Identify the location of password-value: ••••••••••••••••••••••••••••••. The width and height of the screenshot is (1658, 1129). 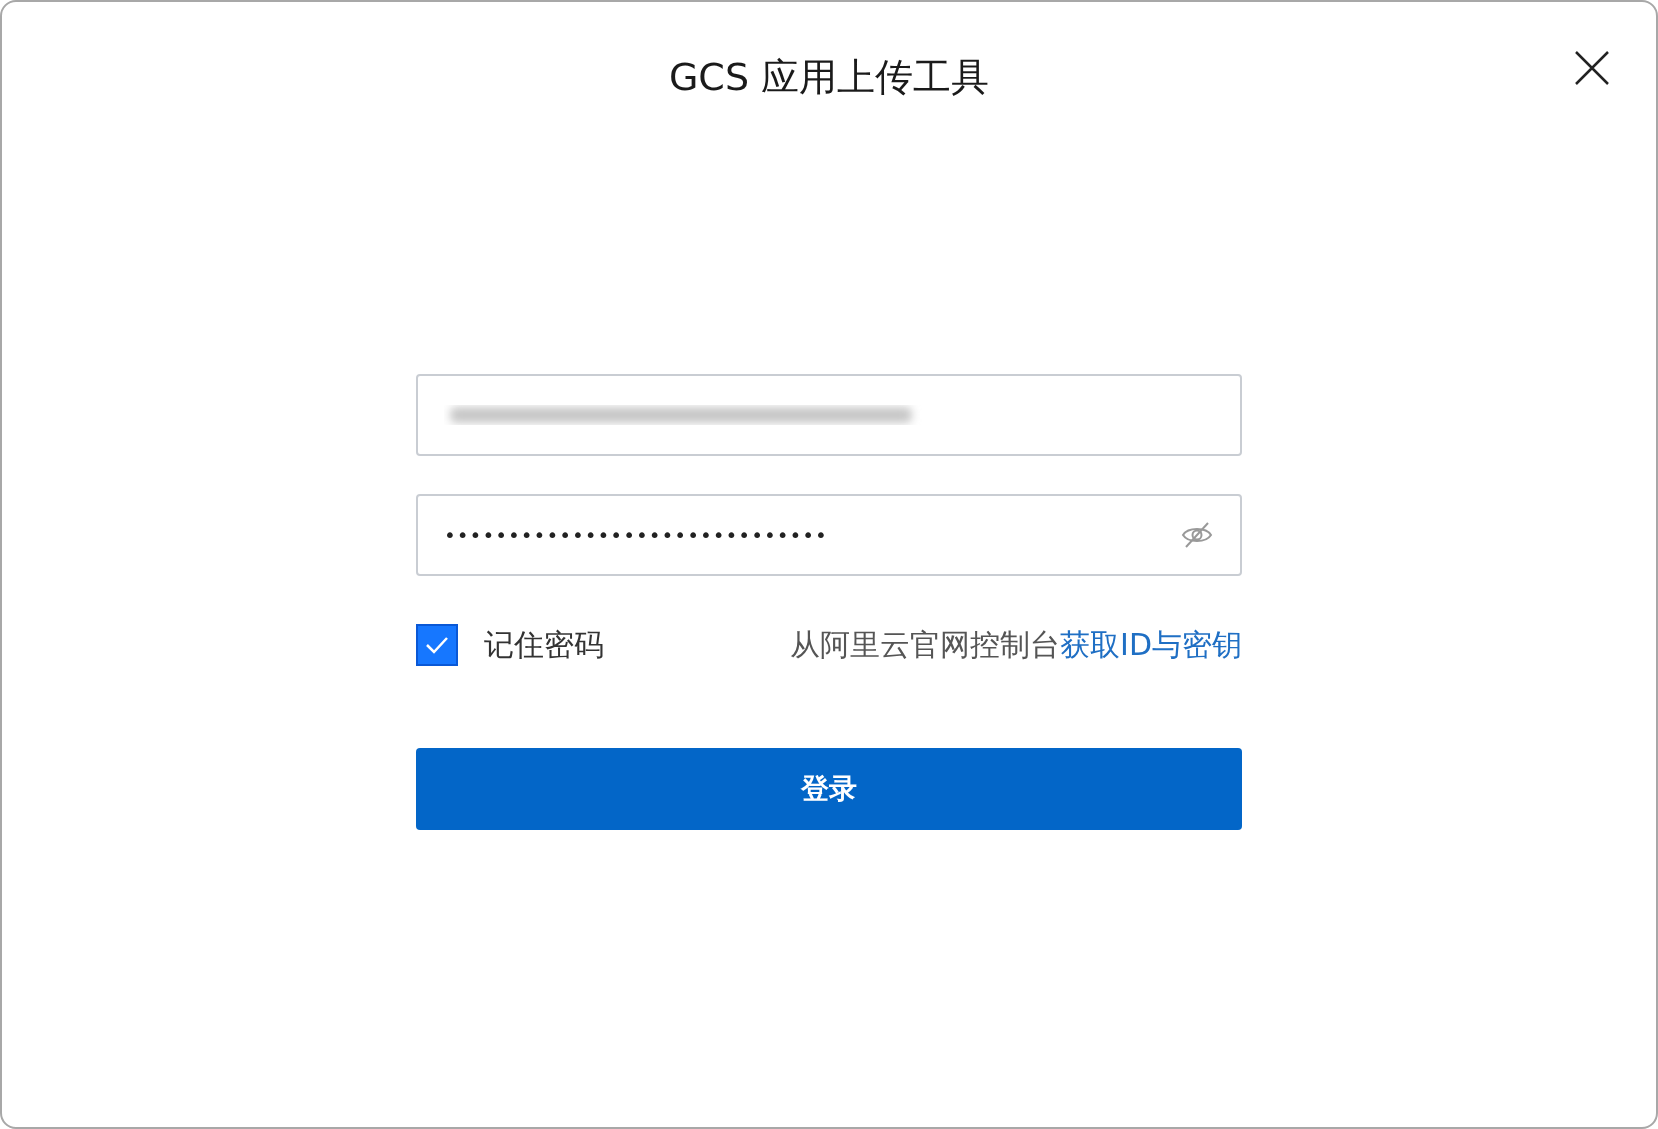
(636, 535).